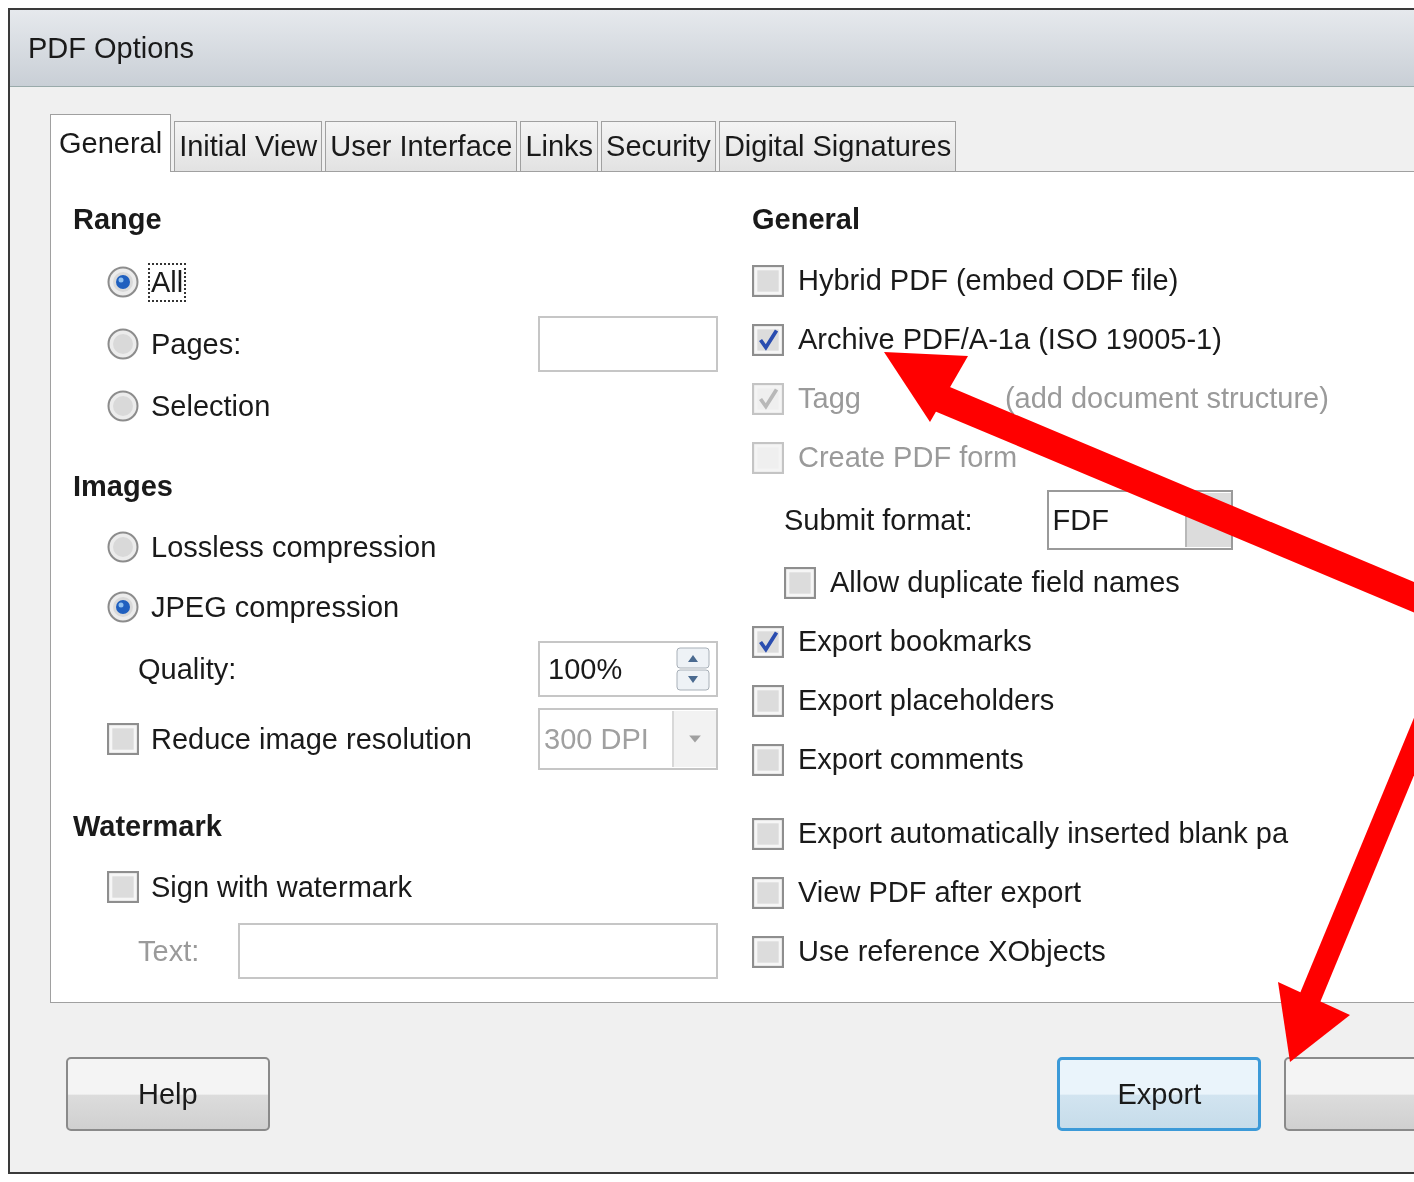 The width and height of the screenshot is (1414, 1182). What do you see at coordinates (693, 669) in the screenshot?
I see `spin-arrows-icon` at bounding box center [693, 669].